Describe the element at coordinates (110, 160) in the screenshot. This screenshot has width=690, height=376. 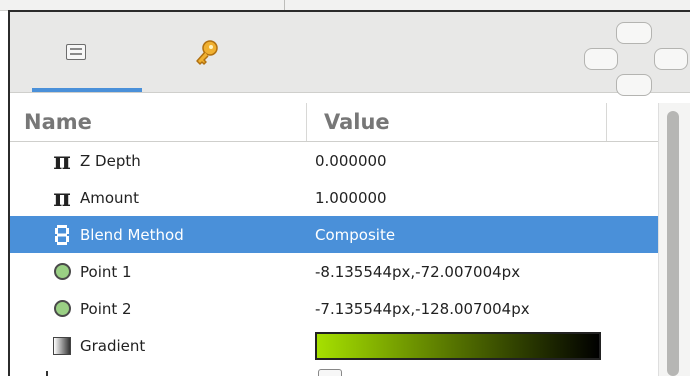
I see `param-name: Z Depth` at that location.